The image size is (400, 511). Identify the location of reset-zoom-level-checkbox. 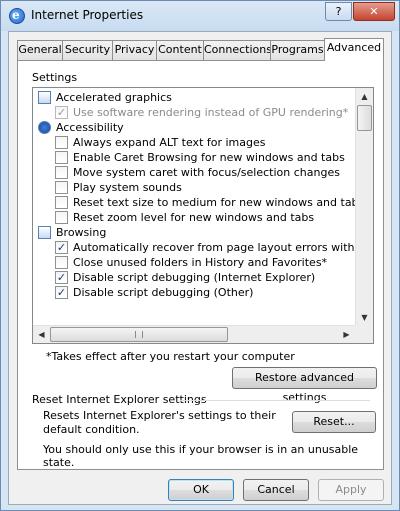
(61, 217).